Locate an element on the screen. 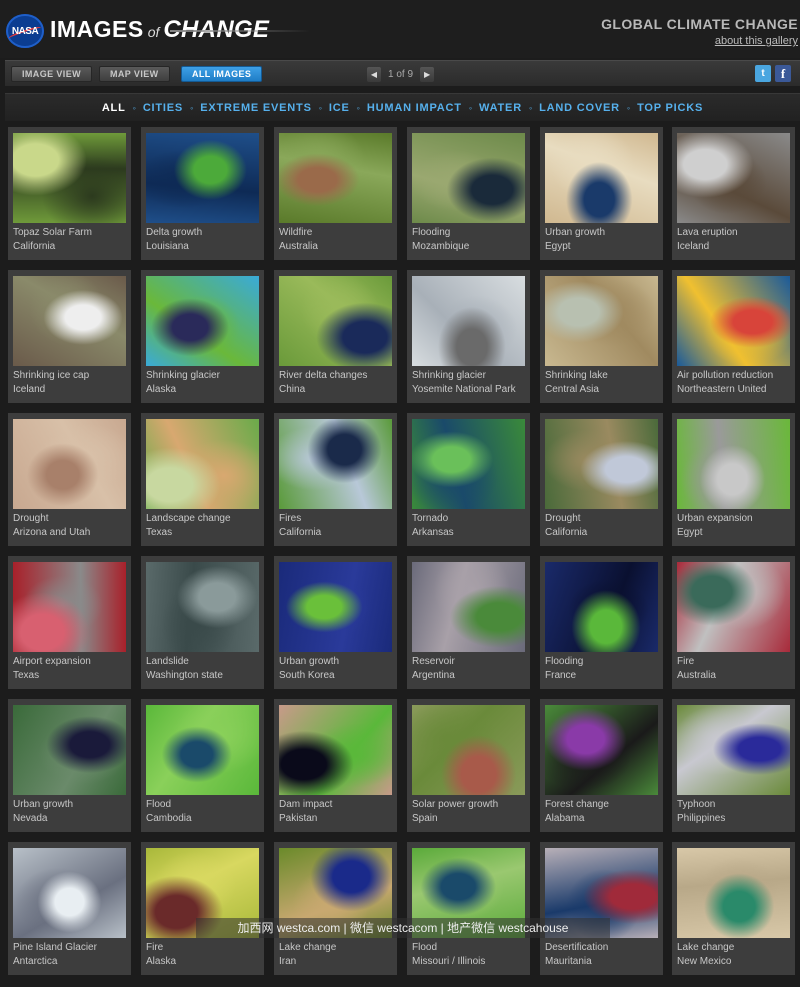 Image resolution: width=800 pixels, height=987 pixels. tile-title: River delta changes is located at coordinates (323, 375).